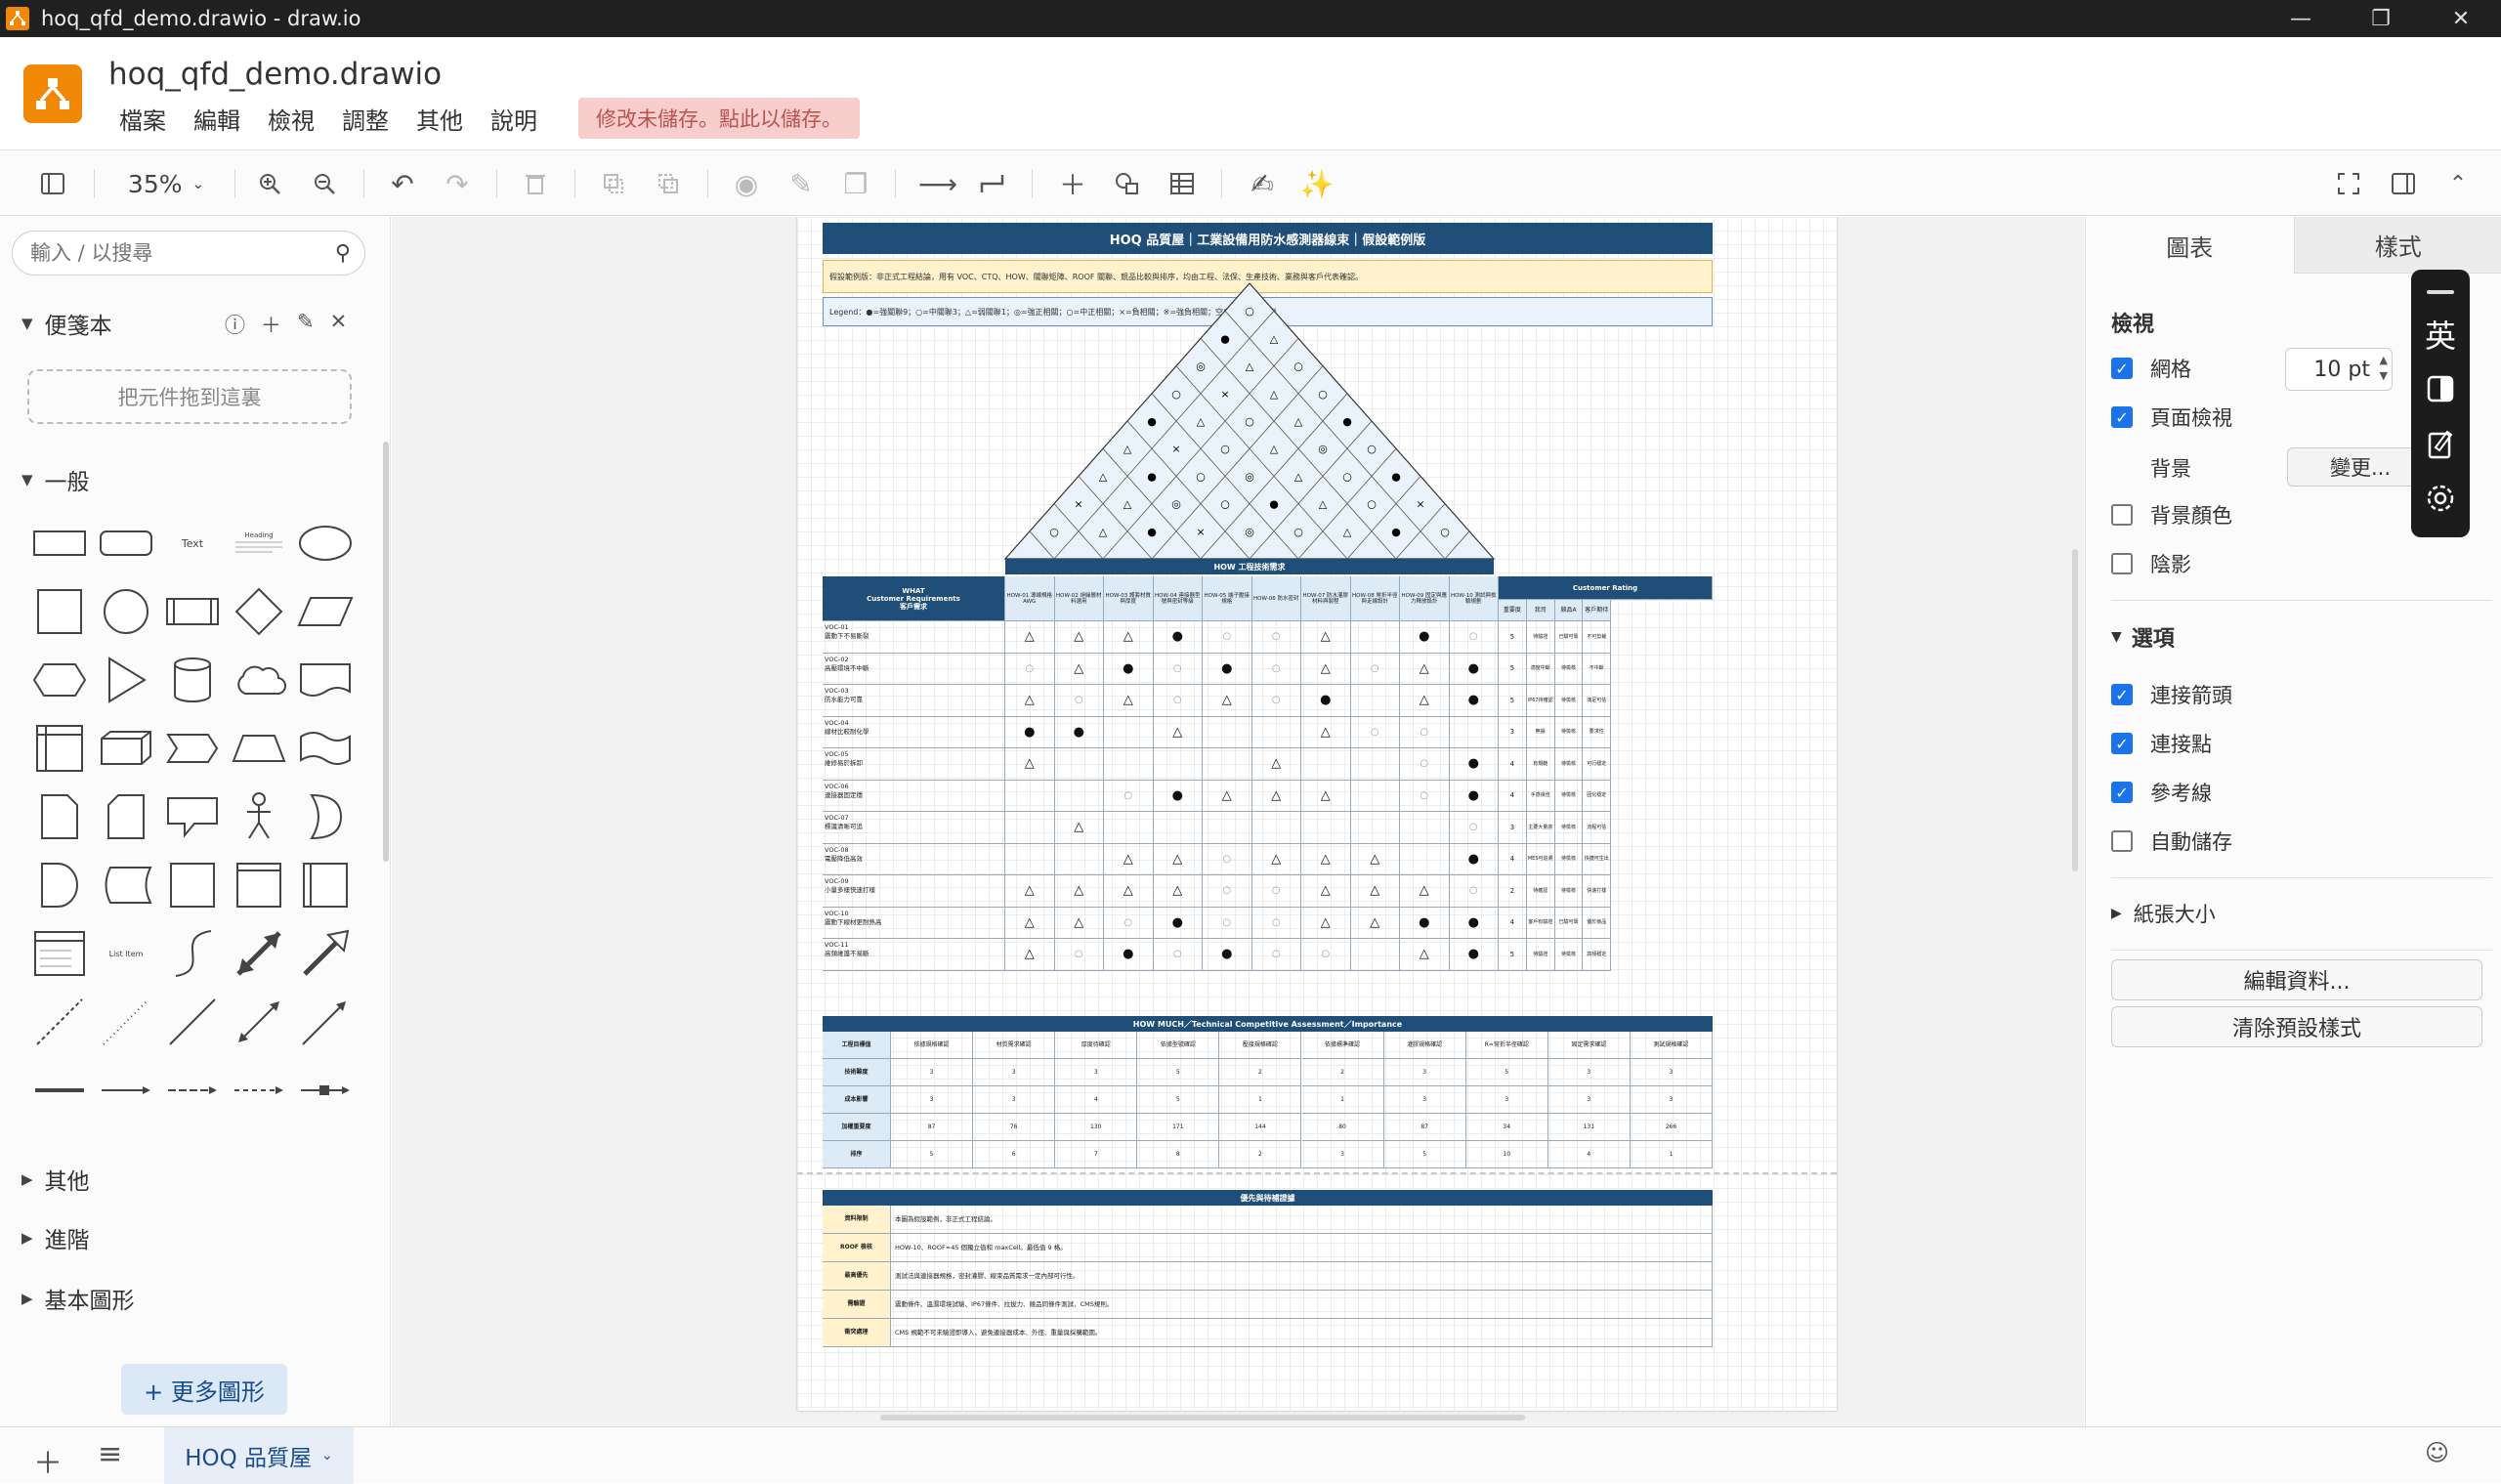 The height and width of the screenshot is (1484, 2501). What do you see at coordinates (1569, 701) in the screenshot?
I see `rating-cell: 待檢核` at bounding box center [1569, 701].